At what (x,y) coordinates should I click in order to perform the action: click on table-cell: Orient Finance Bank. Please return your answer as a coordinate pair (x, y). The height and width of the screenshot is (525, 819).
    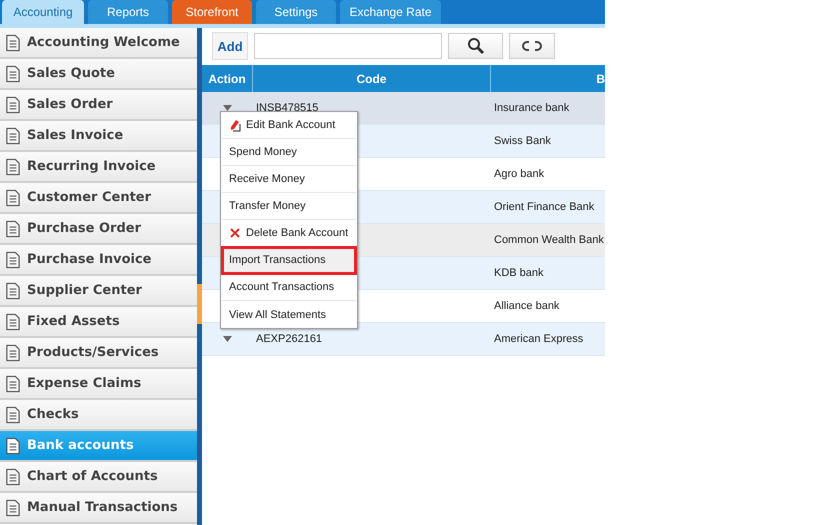
    Looking at the image, I should click on (544, 207).